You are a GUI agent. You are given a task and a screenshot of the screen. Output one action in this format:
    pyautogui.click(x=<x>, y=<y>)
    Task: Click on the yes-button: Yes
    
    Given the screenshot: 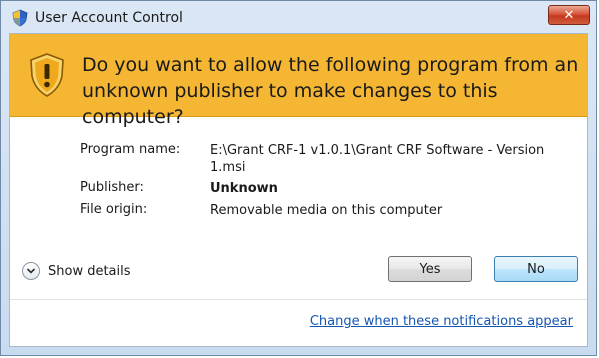 What is the action you would take?
    pyautogui.click(x=430, y=269)
    